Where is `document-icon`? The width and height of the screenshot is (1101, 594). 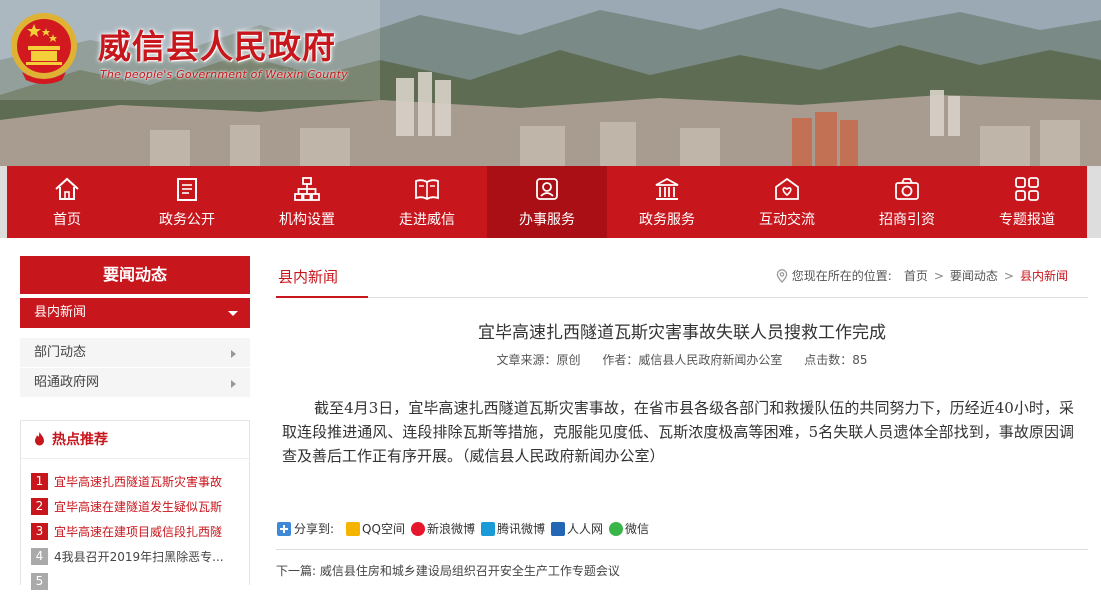 document-icon is located at coordinates (187, 189).